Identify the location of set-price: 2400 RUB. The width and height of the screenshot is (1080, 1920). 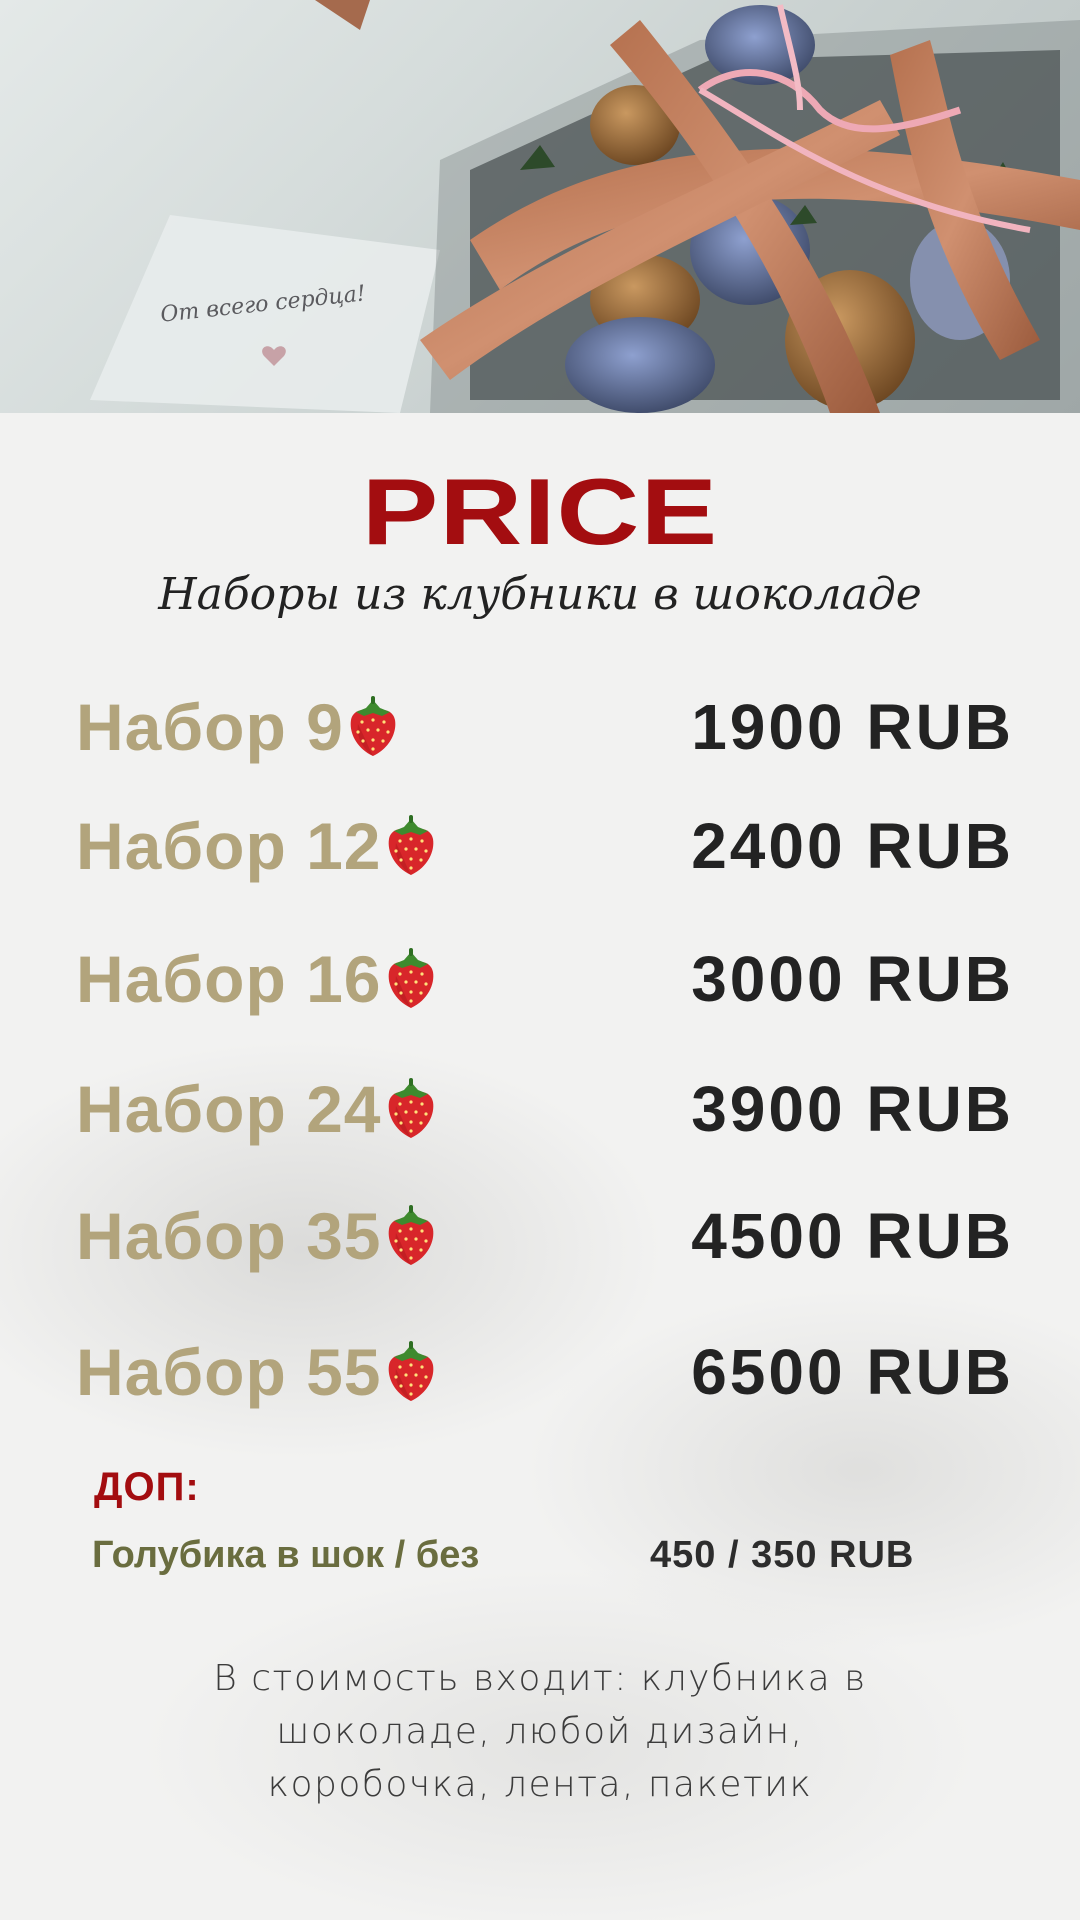
(852, 846).